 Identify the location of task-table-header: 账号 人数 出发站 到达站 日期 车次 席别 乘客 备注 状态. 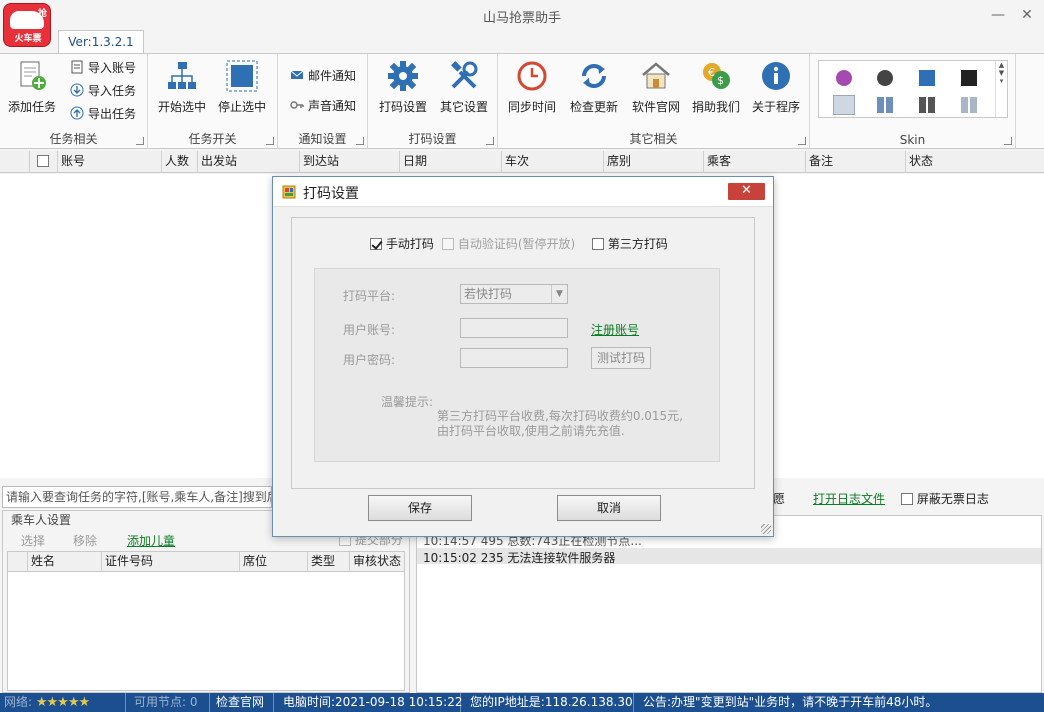
(522, 162).